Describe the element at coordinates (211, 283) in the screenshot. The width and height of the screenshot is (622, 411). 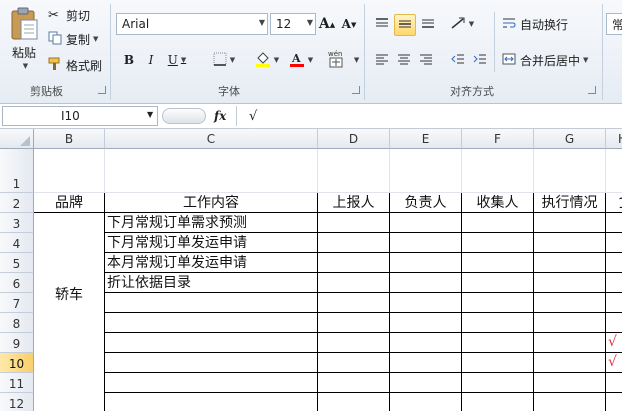
I see `task-cell: 折让依据目录` at that location.